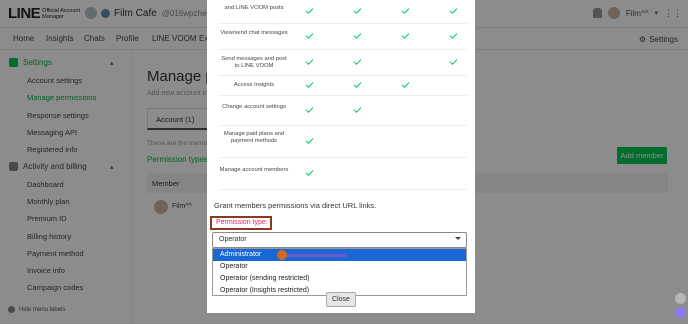 The height and width of the screenshot is (324, 688). Describe the element at coordinates (339, 279) in the screenshot. I see `option-operator-sending-restricted: Operator (sending restricted)` at that location.